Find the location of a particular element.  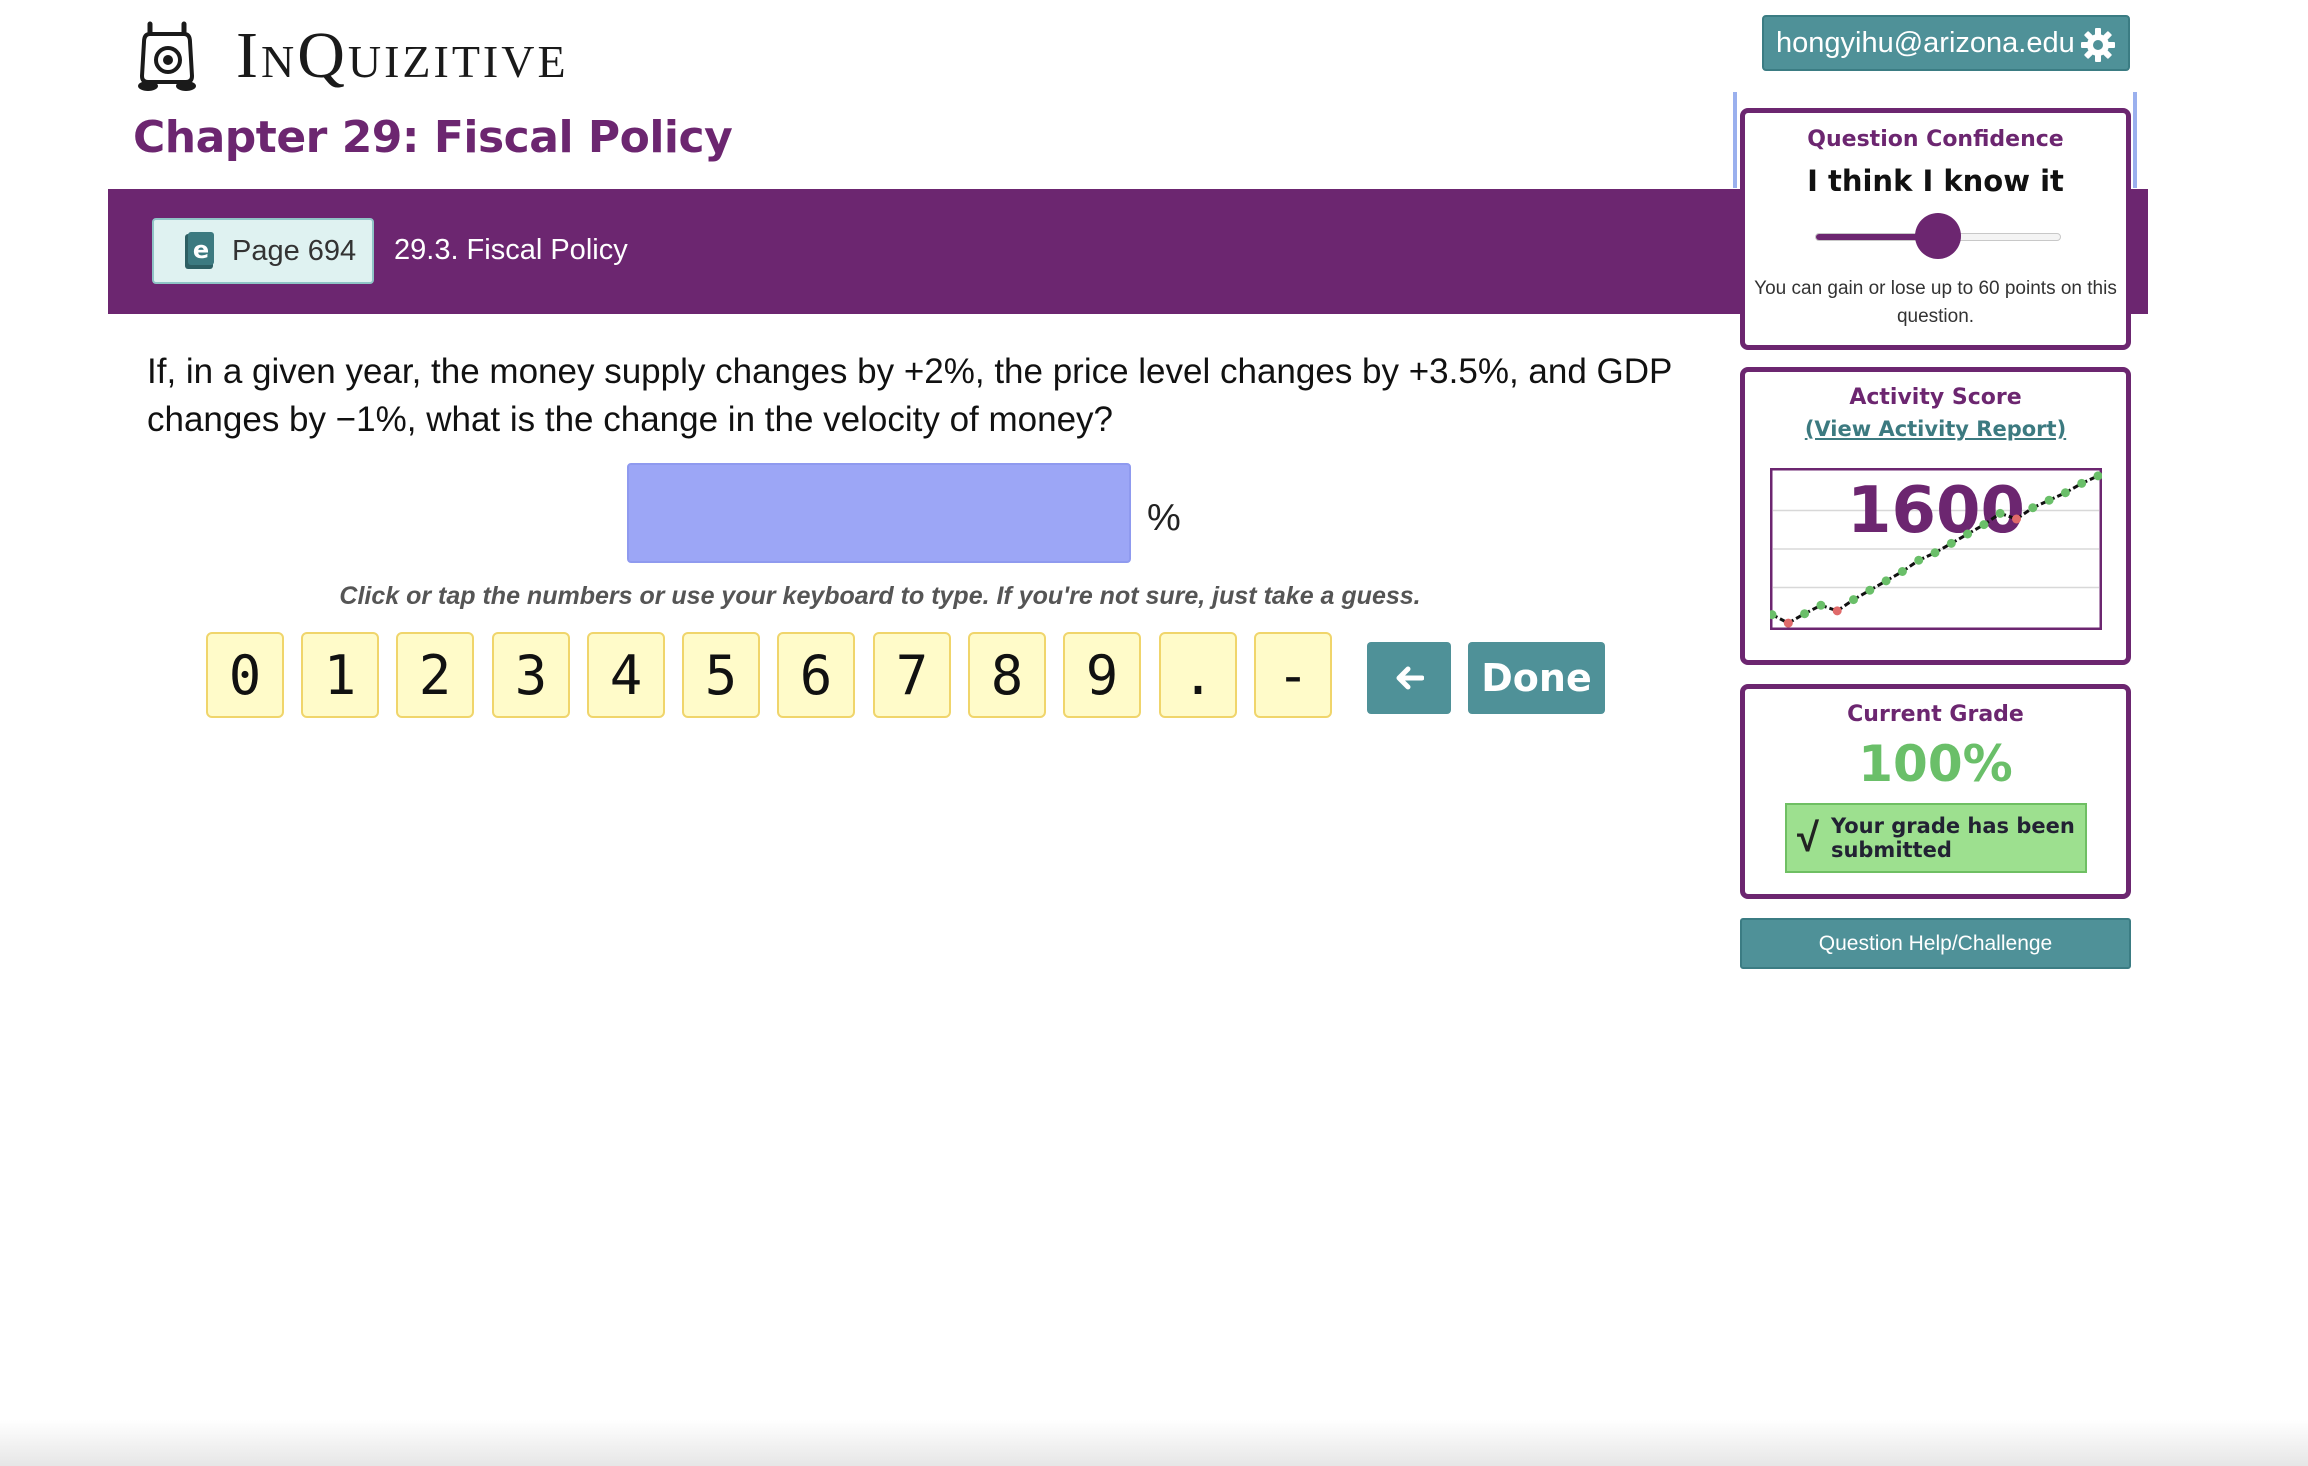

question-help-button: Question Help/Challenge is located at coordinates (1935, 943).